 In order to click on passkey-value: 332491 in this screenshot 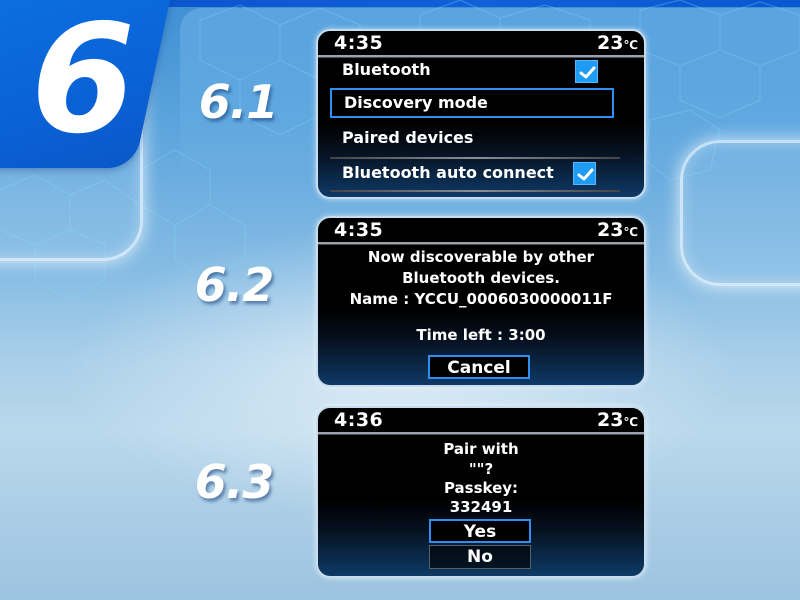, I will do `click(481, 507)`.